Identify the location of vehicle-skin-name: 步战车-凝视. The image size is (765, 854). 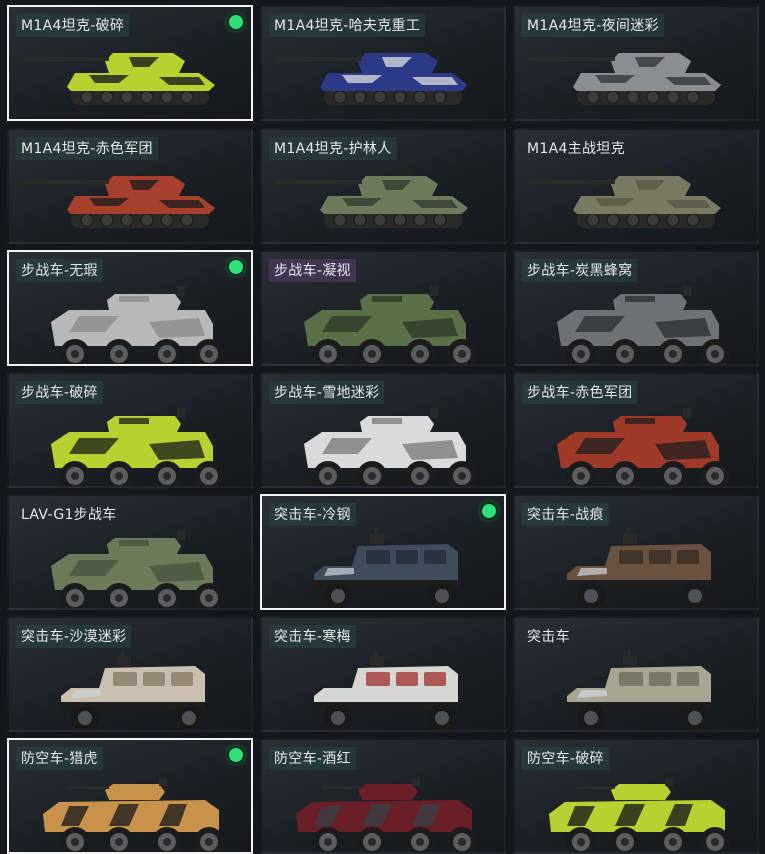
(312, 270).